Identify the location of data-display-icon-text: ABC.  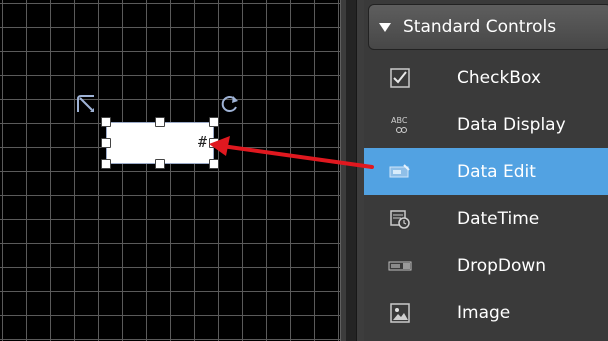
(399, 120).